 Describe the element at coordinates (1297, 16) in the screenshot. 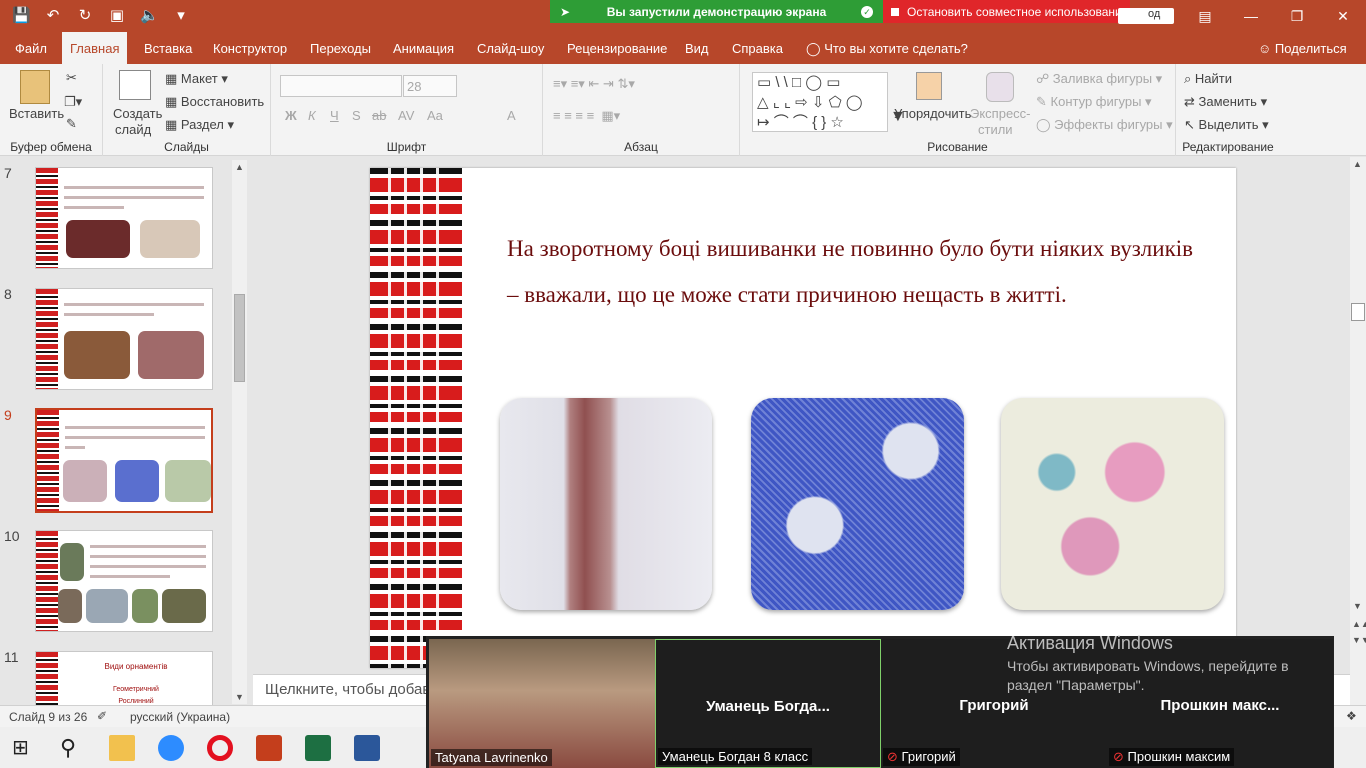

I see `restore-icon: ❐` at that location.